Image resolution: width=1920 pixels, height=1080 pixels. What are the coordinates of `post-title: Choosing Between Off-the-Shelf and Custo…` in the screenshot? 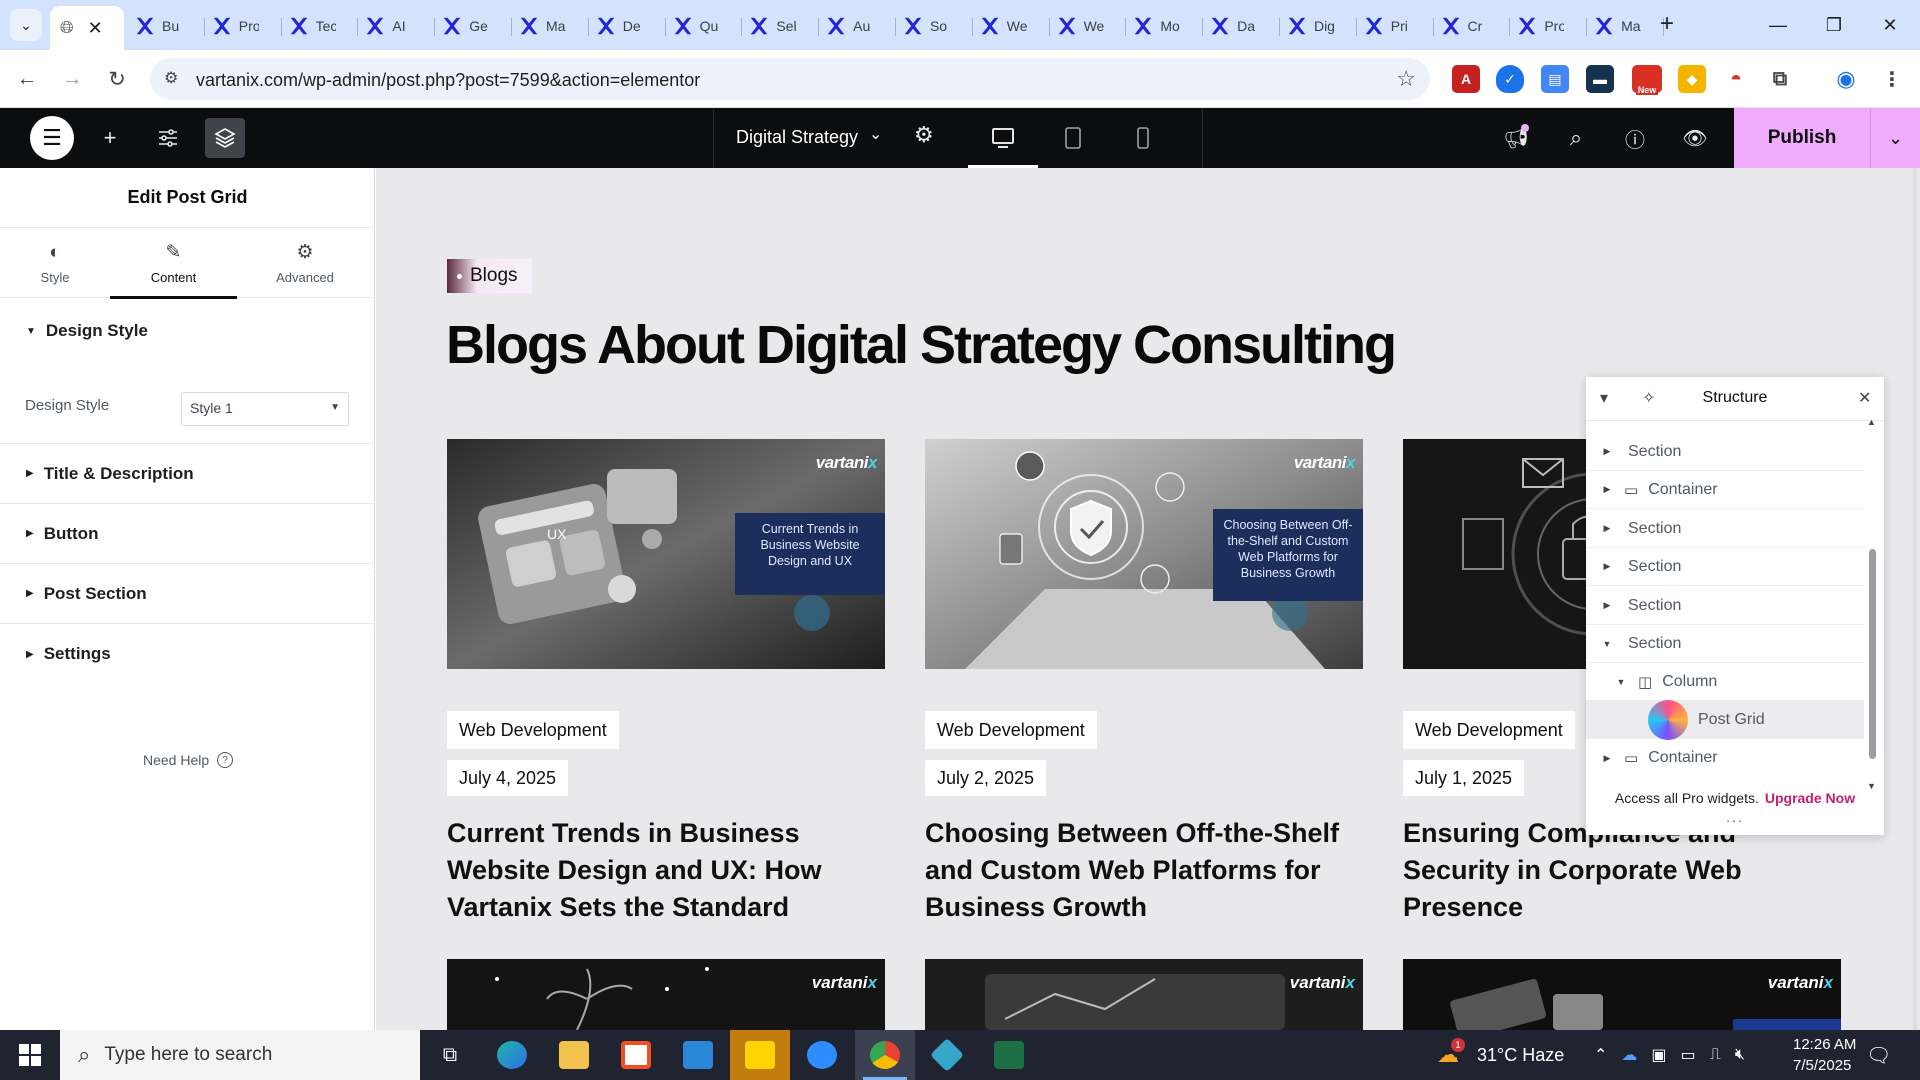 It's located at (1140, 870).